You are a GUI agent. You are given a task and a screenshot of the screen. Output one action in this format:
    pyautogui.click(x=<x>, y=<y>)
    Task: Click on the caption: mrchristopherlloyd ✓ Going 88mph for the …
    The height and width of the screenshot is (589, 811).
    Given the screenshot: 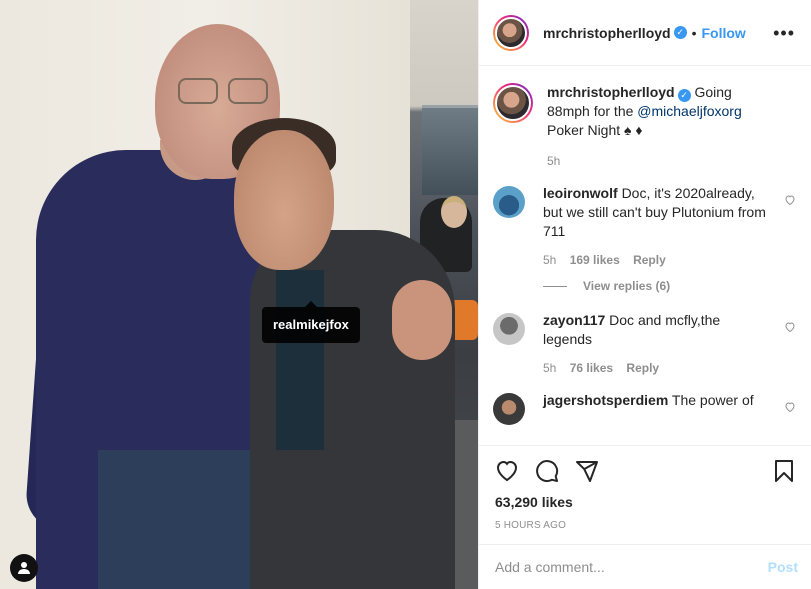 What is the action you would take?
    pyautogui.click(x=644, y=125)
    